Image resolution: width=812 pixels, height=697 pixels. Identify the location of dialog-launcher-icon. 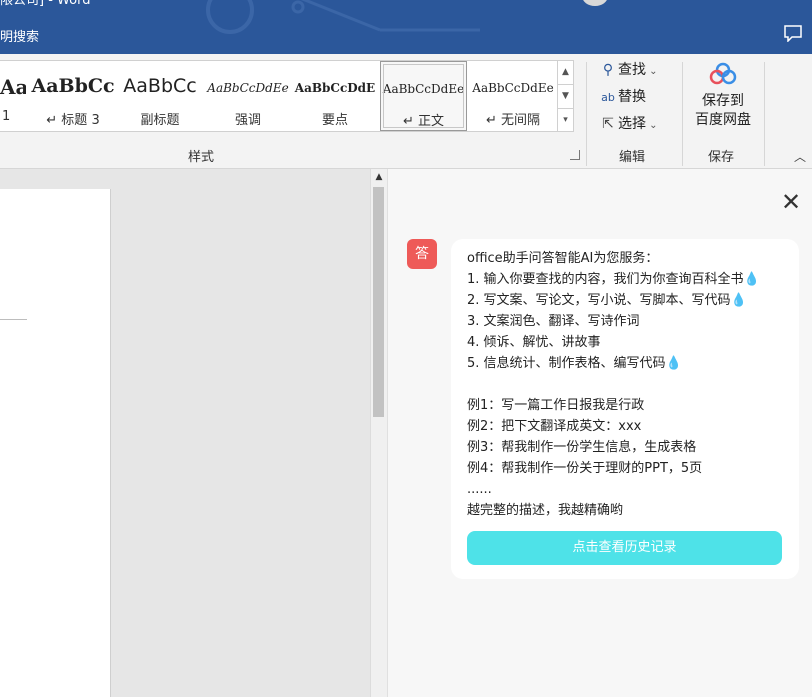
(575, 155).